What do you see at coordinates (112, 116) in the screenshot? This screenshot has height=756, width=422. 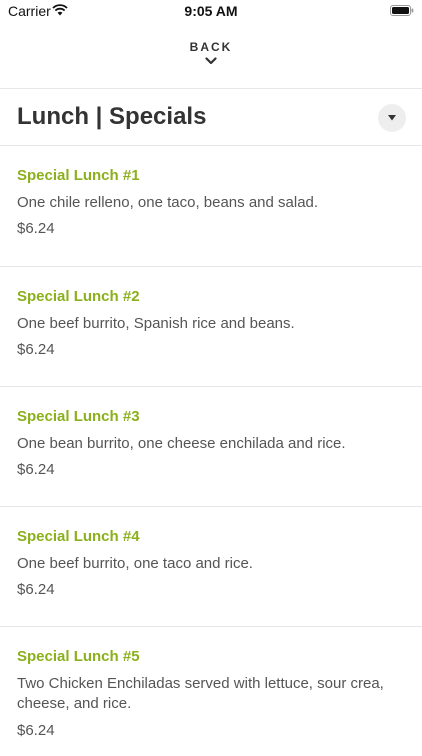 I see `page-title: Lunch | Specials` at bounding box center [112, 116].